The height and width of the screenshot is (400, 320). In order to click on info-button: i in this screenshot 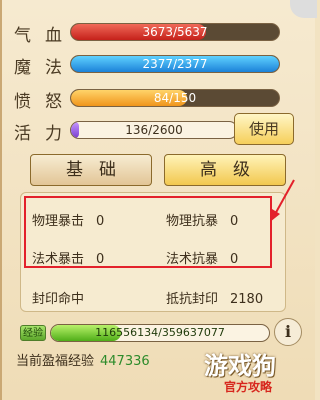, I will do `click(288, 332)`.